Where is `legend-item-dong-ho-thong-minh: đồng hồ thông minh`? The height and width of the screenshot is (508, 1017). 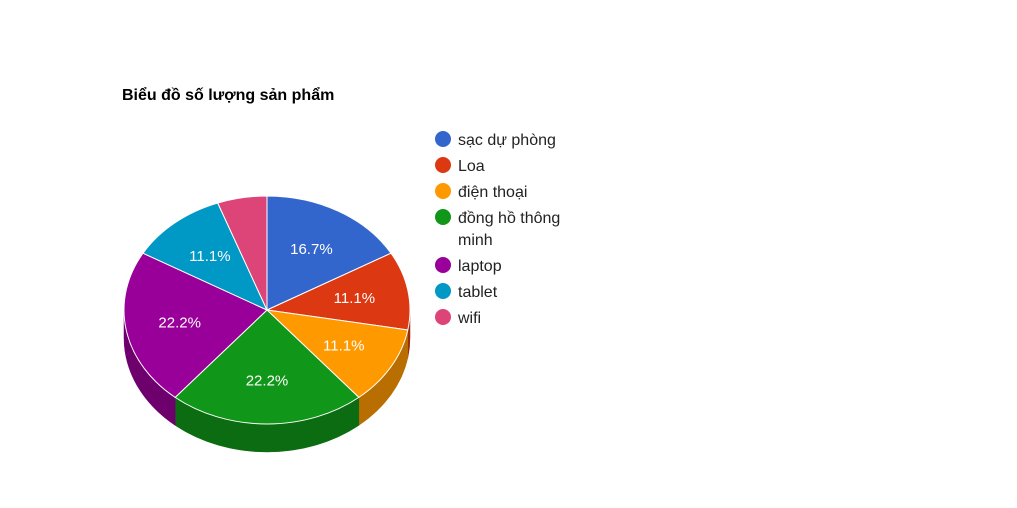 legend-item-dong-ho-thong-minh: đồng hồ thông minh is located at coordinates (497, 229).